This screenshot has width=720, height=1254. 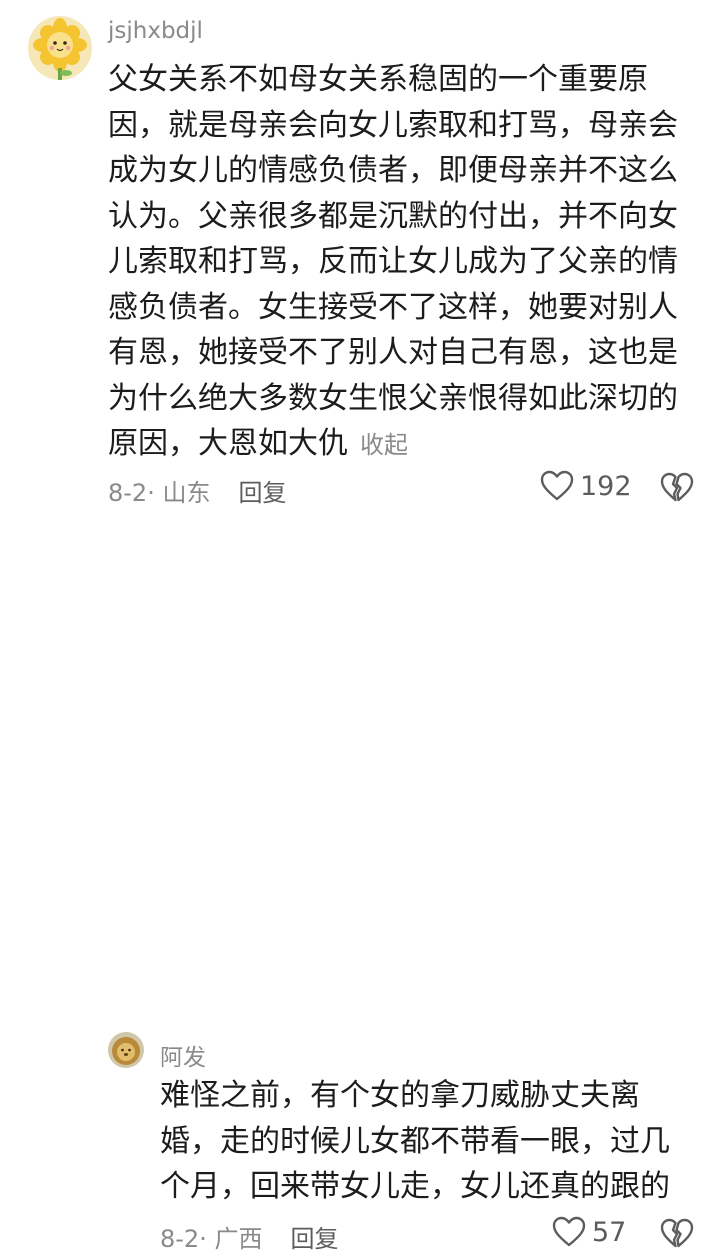 What do you see at coordinates (609, 1232) in the screenshot?
I see `like-count: 57` at bounding box center [609, 1232].